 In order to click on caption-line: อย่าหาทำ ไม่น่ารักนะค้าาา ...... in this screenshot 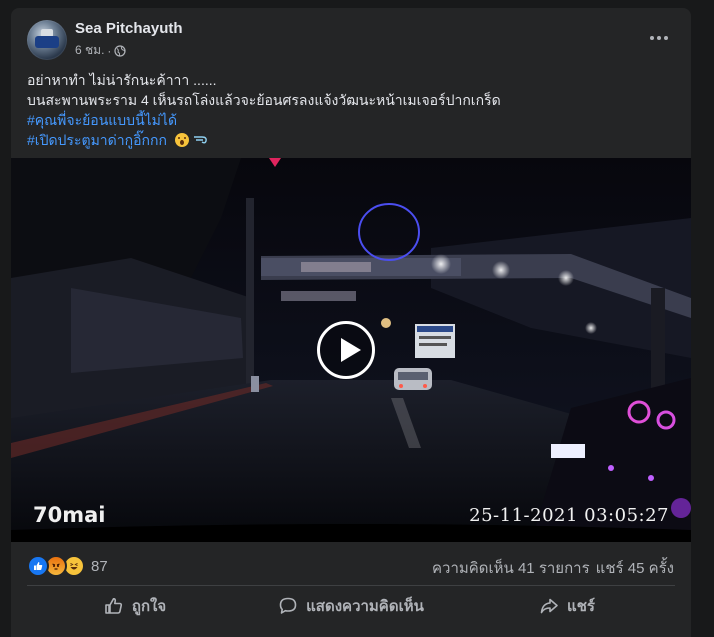, I will do `click(122, 80)`.